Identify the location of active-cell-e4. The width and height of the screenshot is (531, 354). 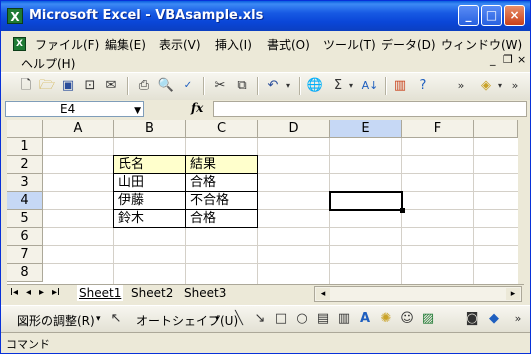
(366, 201).